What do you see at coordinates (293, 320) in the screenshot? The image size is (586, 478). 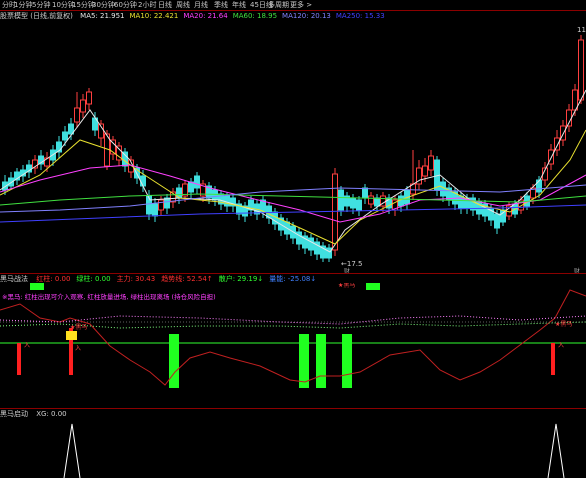 I see `trend-line` at bounding box center [293, 320].